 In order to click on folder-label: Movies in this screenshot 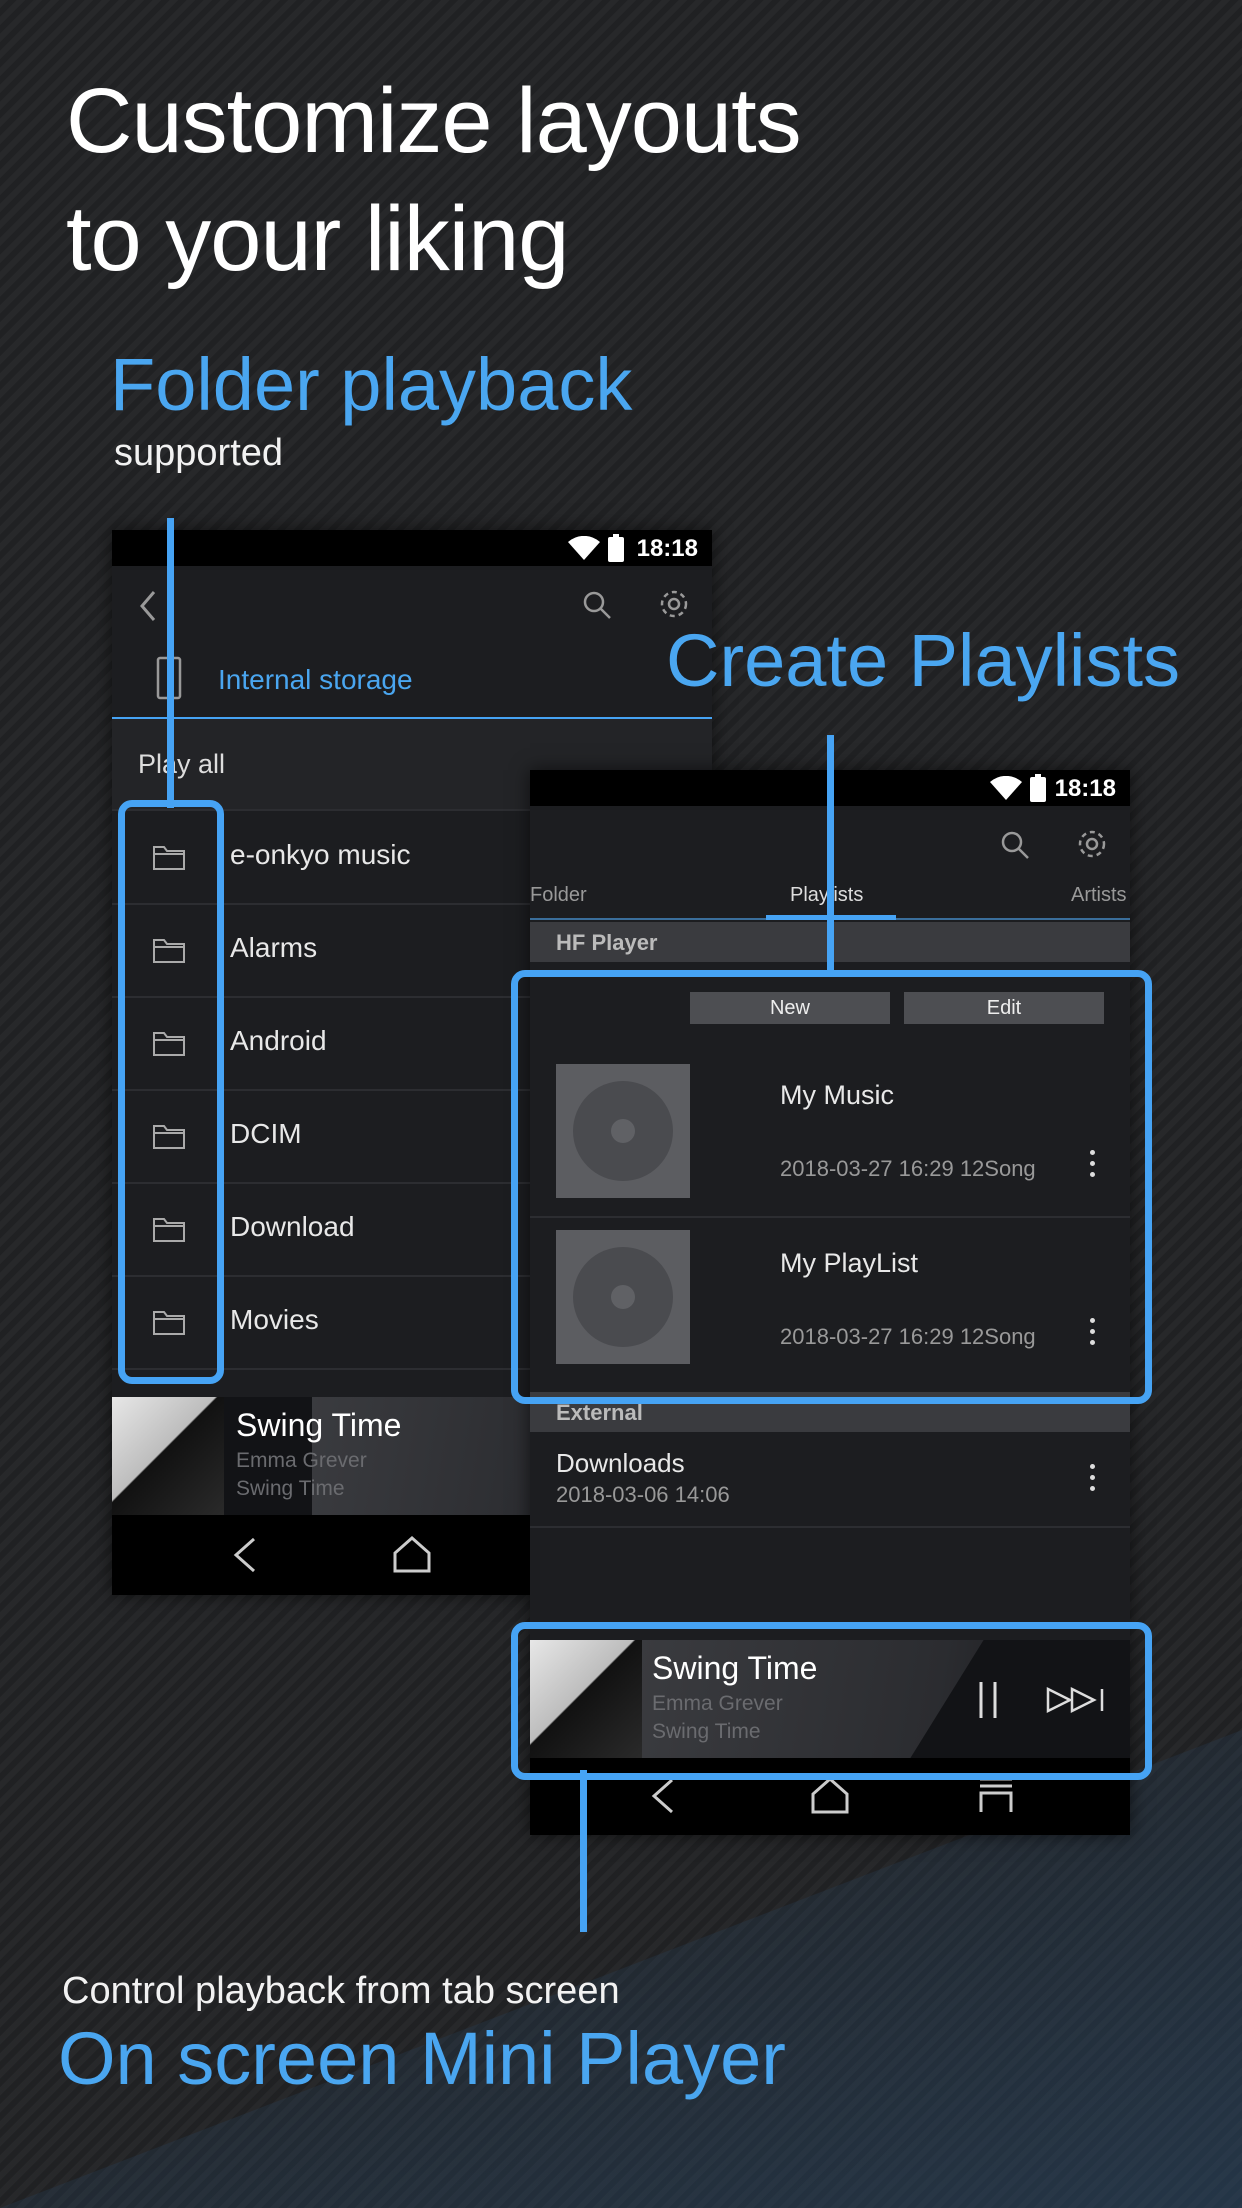, I will do `click(274, 1319)`.